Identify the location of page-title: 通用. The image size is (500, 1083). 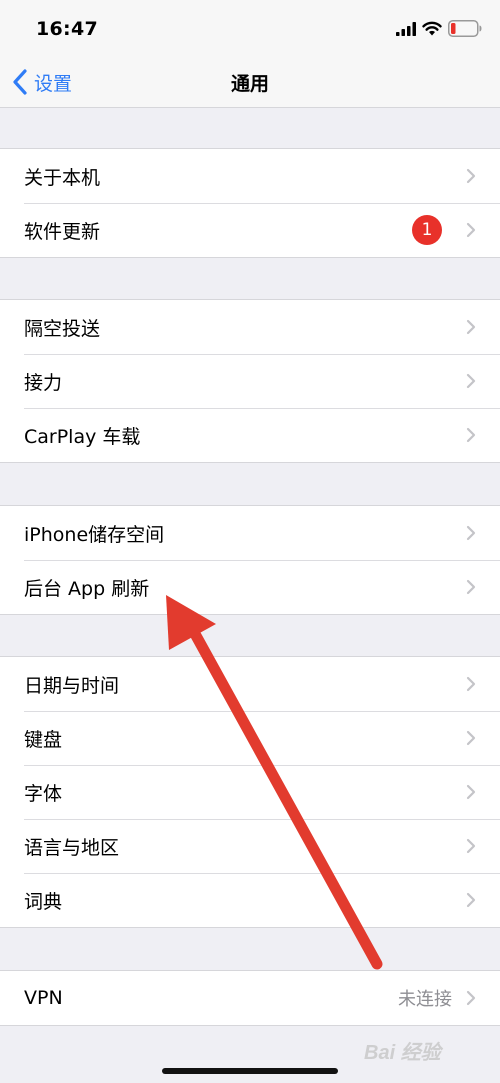
(249, 84).